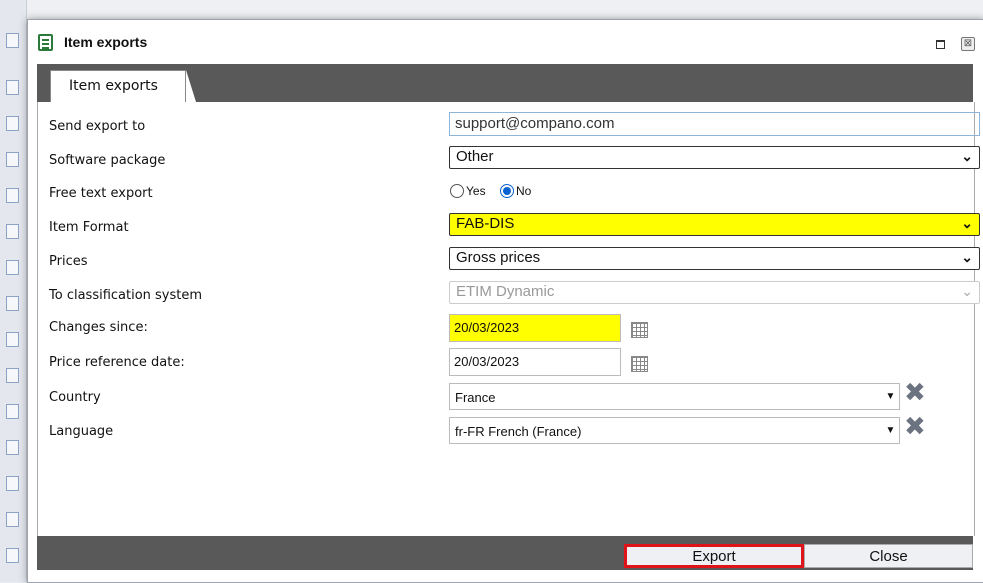 This screenshot has width=983, height=583. I want to click on language-value: fr-FR French (France), so click(518, 431).